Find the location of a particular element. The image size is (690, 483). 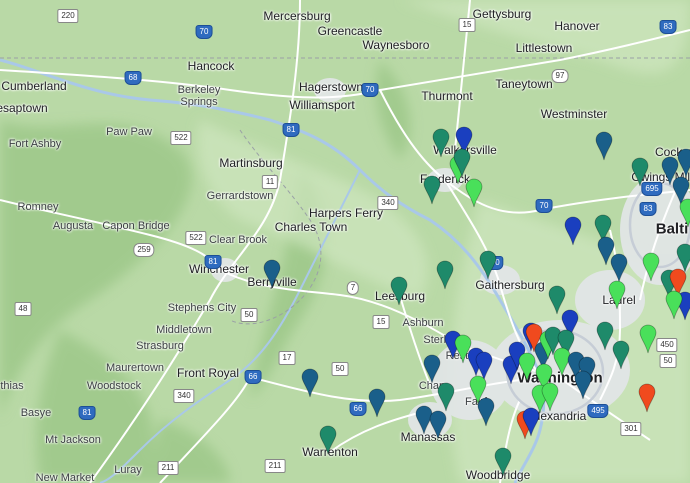

place-label: Luray is located at coordinates (128, 470).